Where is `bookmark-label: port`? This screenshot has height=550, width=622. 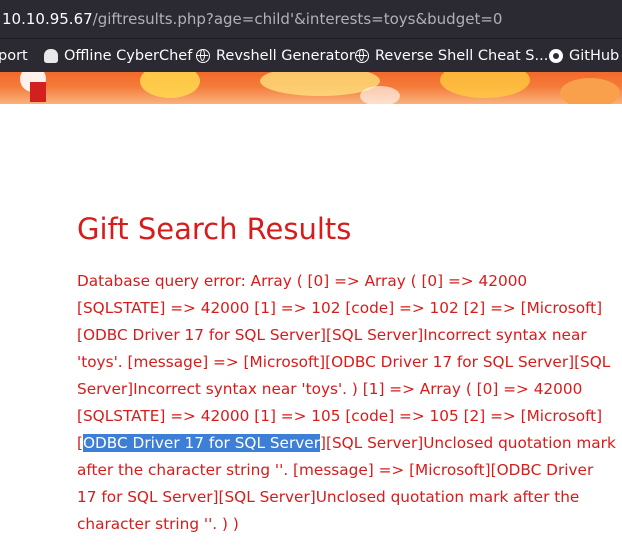
bookmark-label: port is located at coordinates (14, 56).